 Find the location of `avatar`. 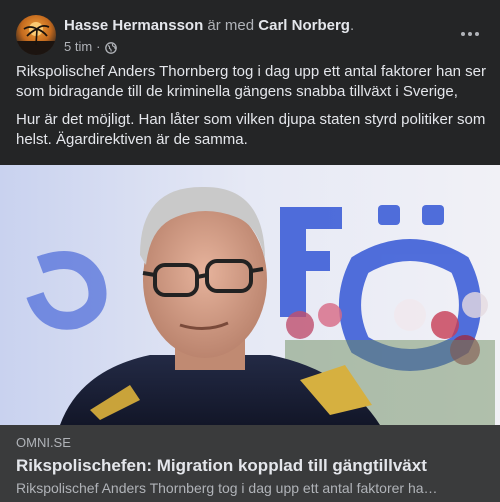

avatar is located at coordinates (36, 35).